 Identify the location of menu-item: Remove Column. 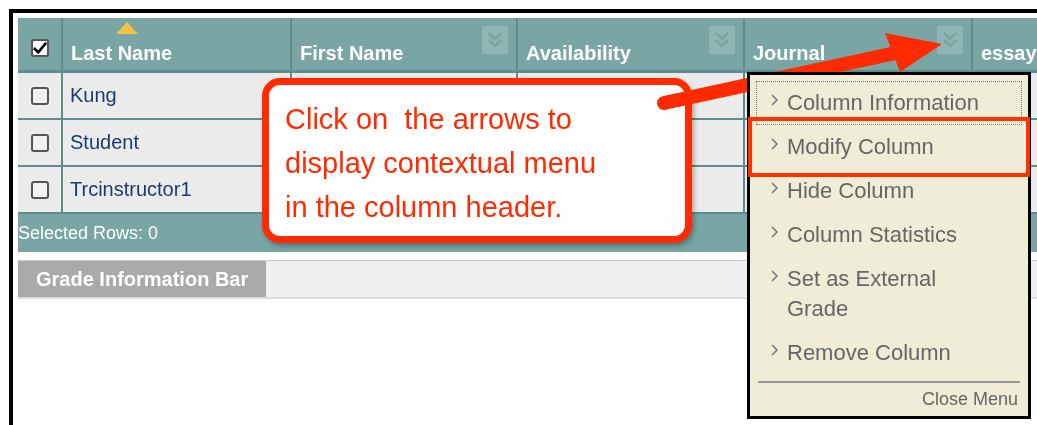
(894, 353).